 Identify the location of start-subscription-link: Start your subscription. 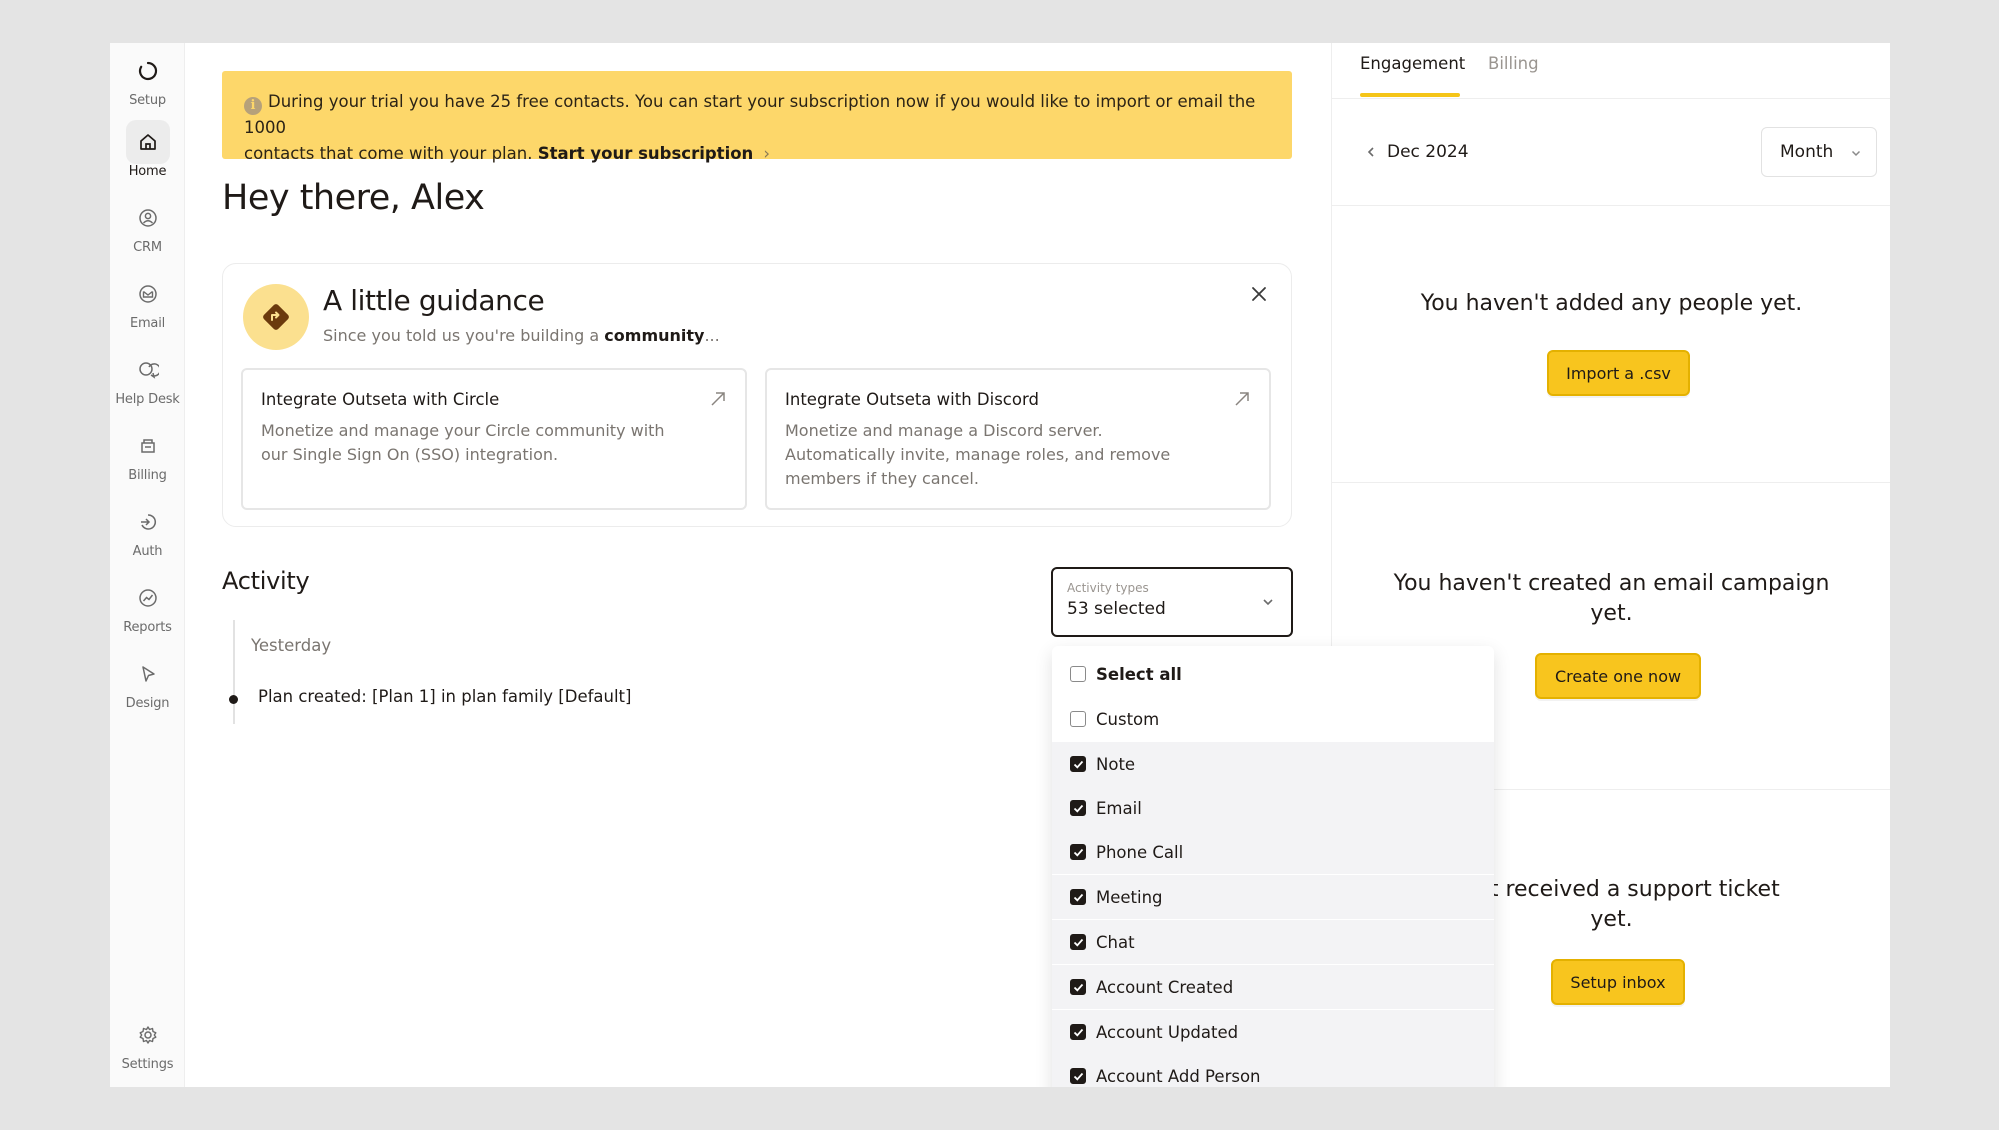
(646, 153).